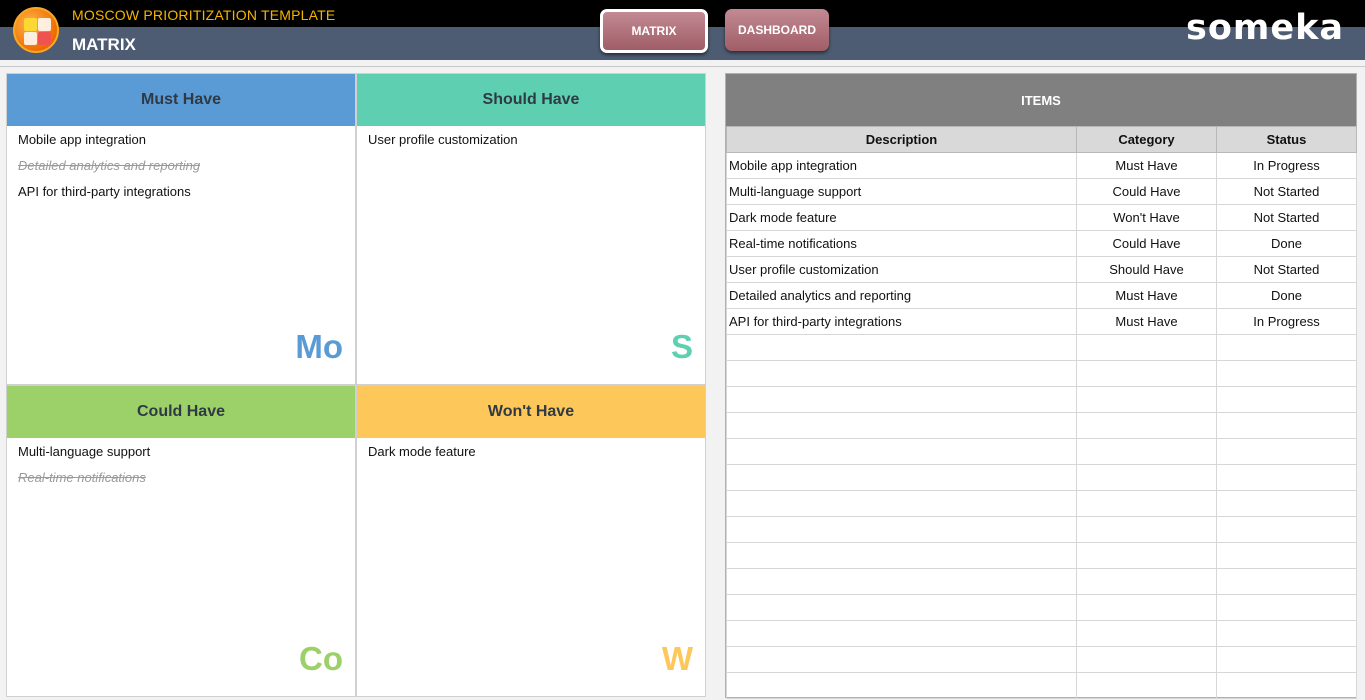 The width and height of the screenshot is (1365, 700). Describe the element at coordinates (104, 44) in the screenshot. I see `page-title: MATRIX` at that location.